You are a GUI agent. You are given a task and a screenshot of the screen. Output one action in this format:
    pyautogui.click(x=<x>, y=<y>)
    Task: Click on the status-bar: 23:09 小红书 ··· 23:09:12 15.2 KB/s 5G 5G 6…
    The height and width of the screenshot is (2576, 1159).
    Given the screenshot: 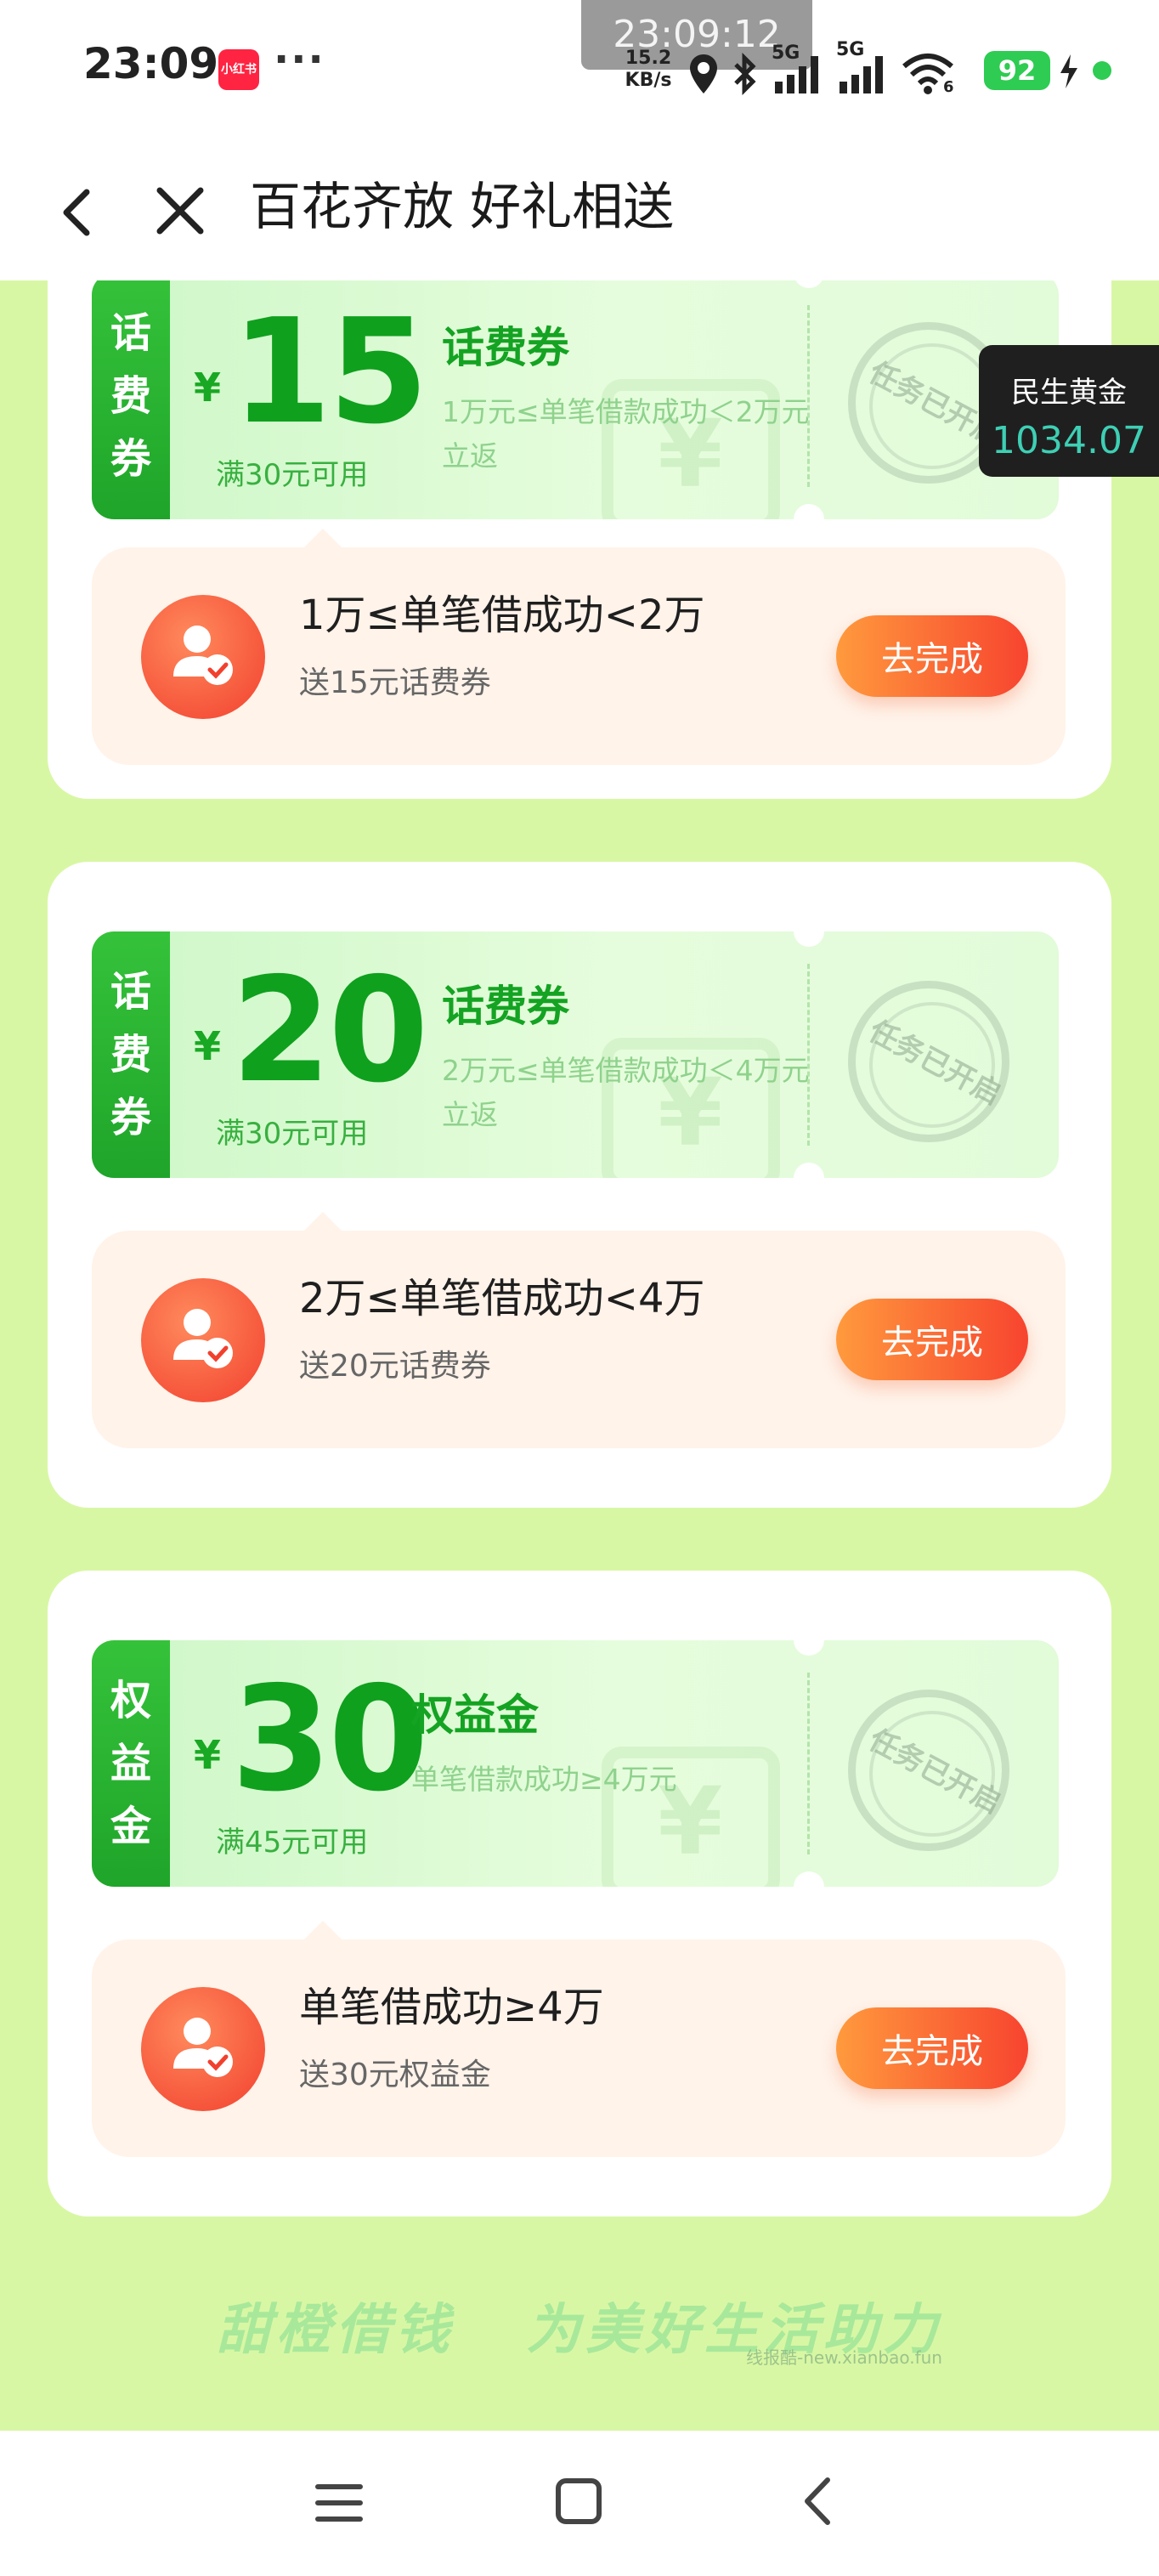 What is the action you would take?
    pyautogui.click(x=579, y=72)
    